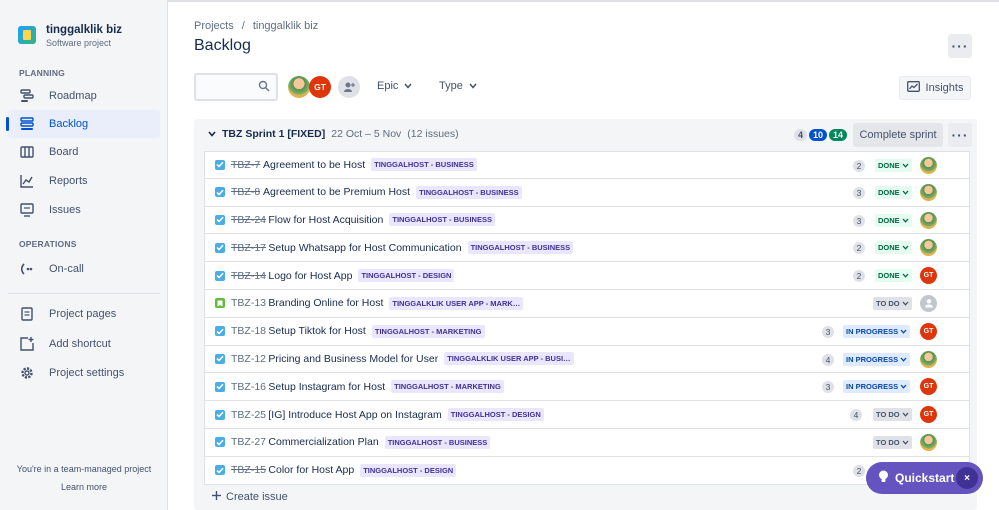 This screenshot has width=999, height=510. I want to click on issue-summary: Pricing and Business Model for User, so click(353, 359).